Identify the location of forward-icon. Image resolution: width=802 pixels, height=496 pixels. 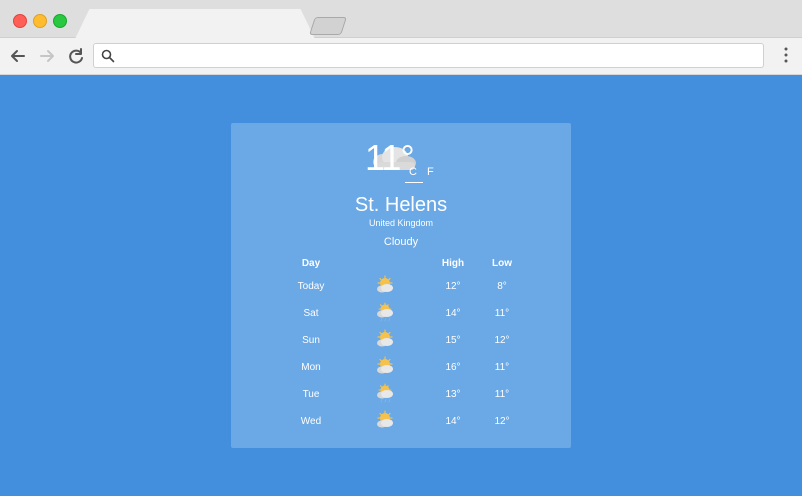
(47, 56).